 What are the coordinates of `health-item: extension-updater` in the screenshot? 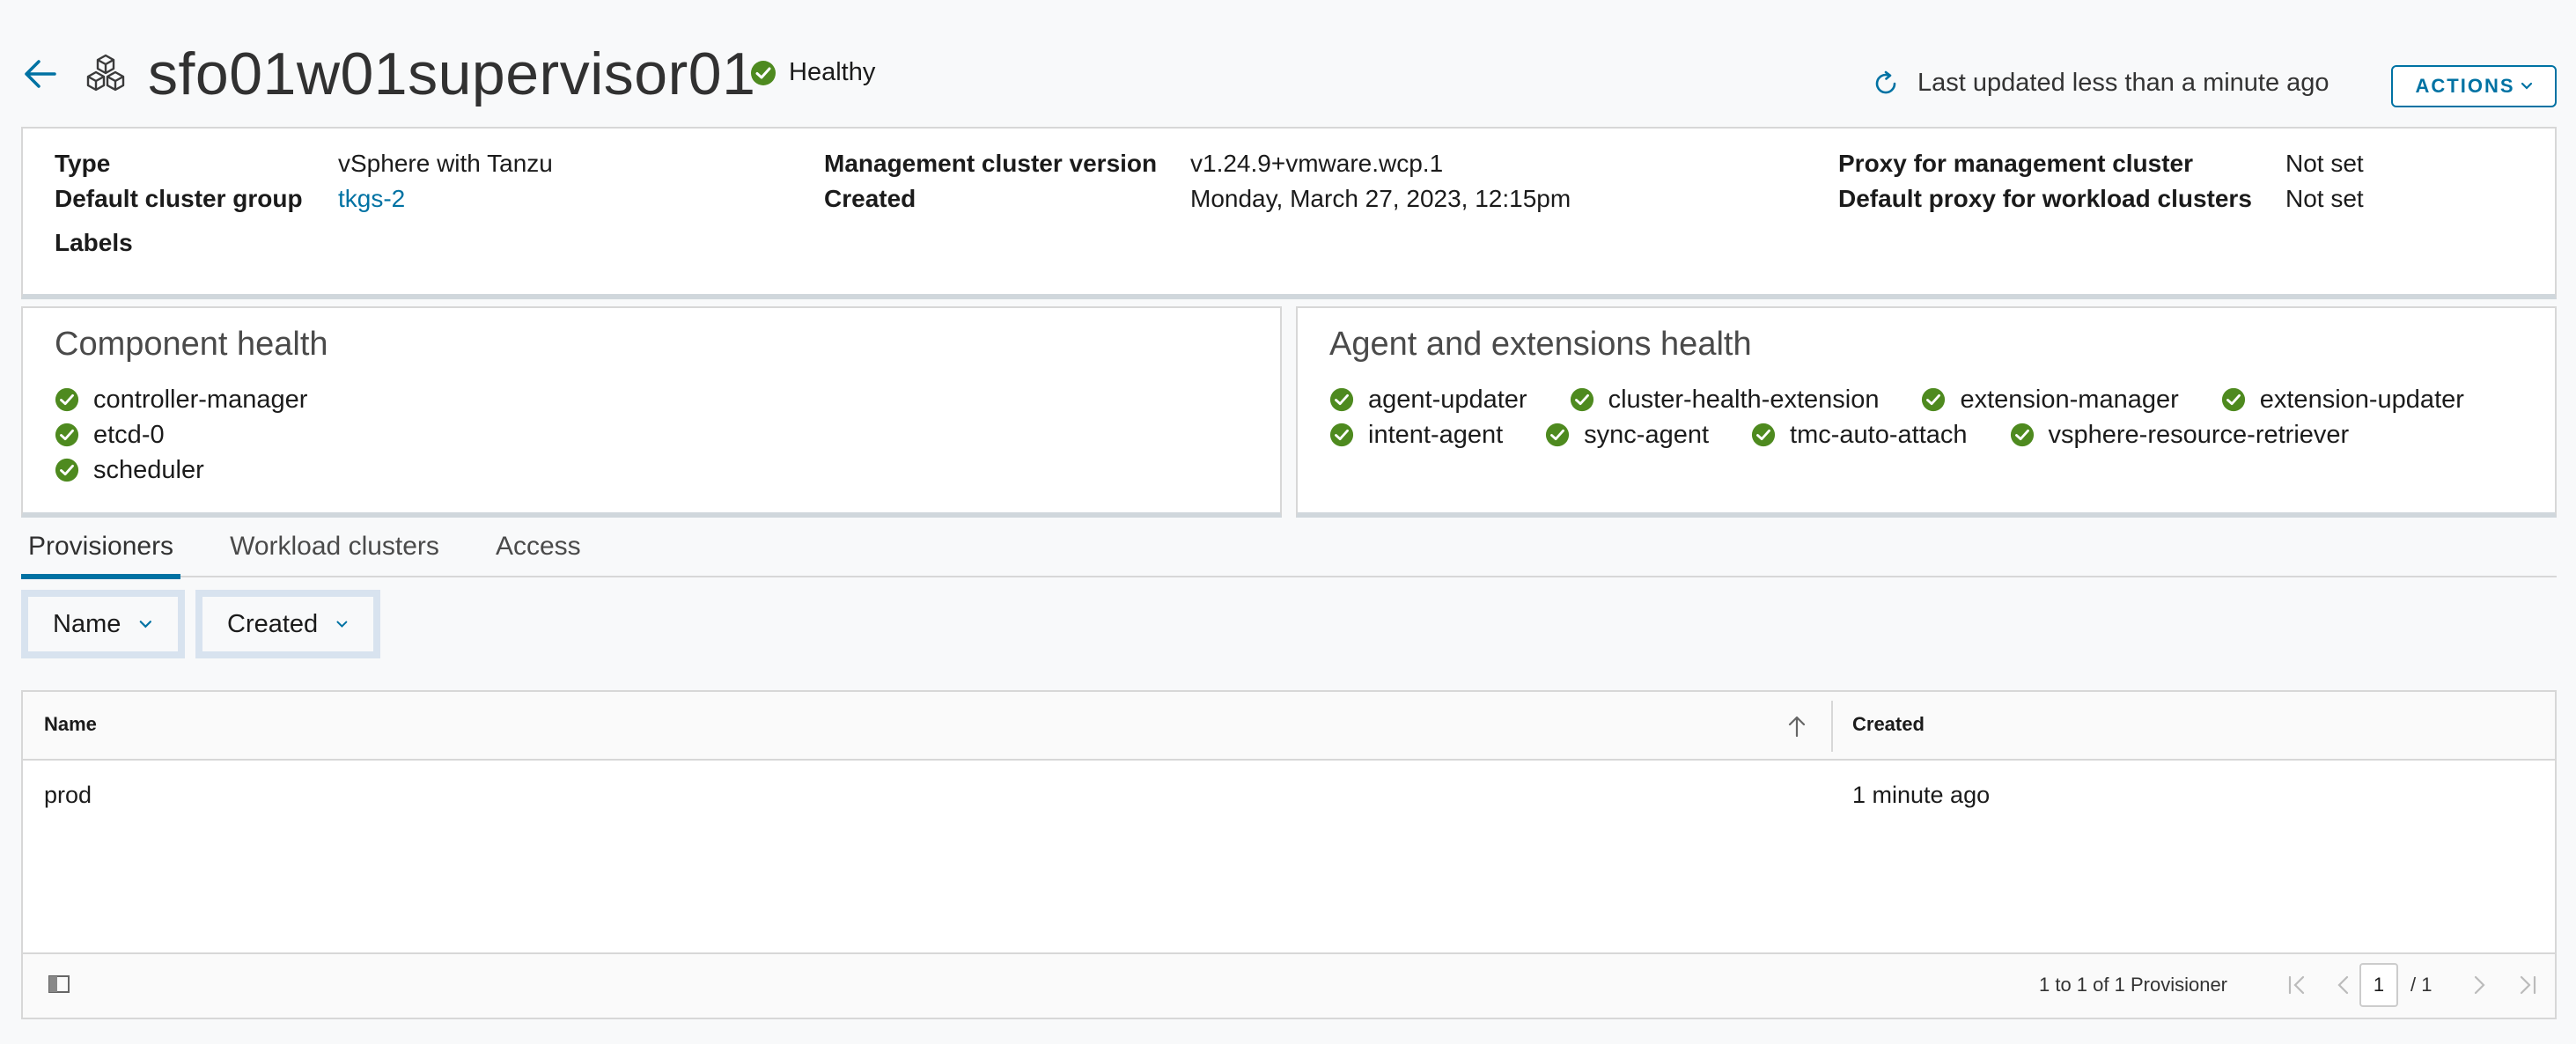 It's located at (2343, 399).